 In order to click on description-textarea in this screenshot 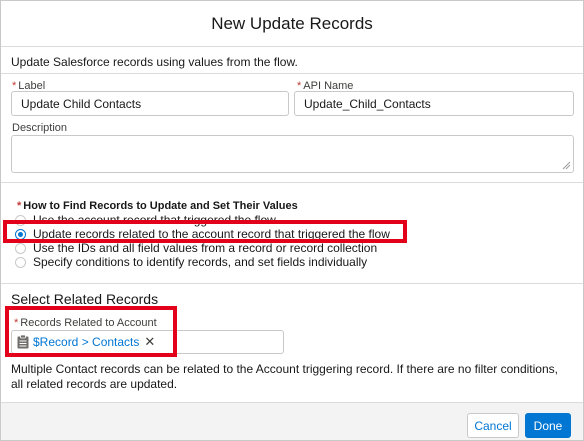, I will do `click(292, 154)`.